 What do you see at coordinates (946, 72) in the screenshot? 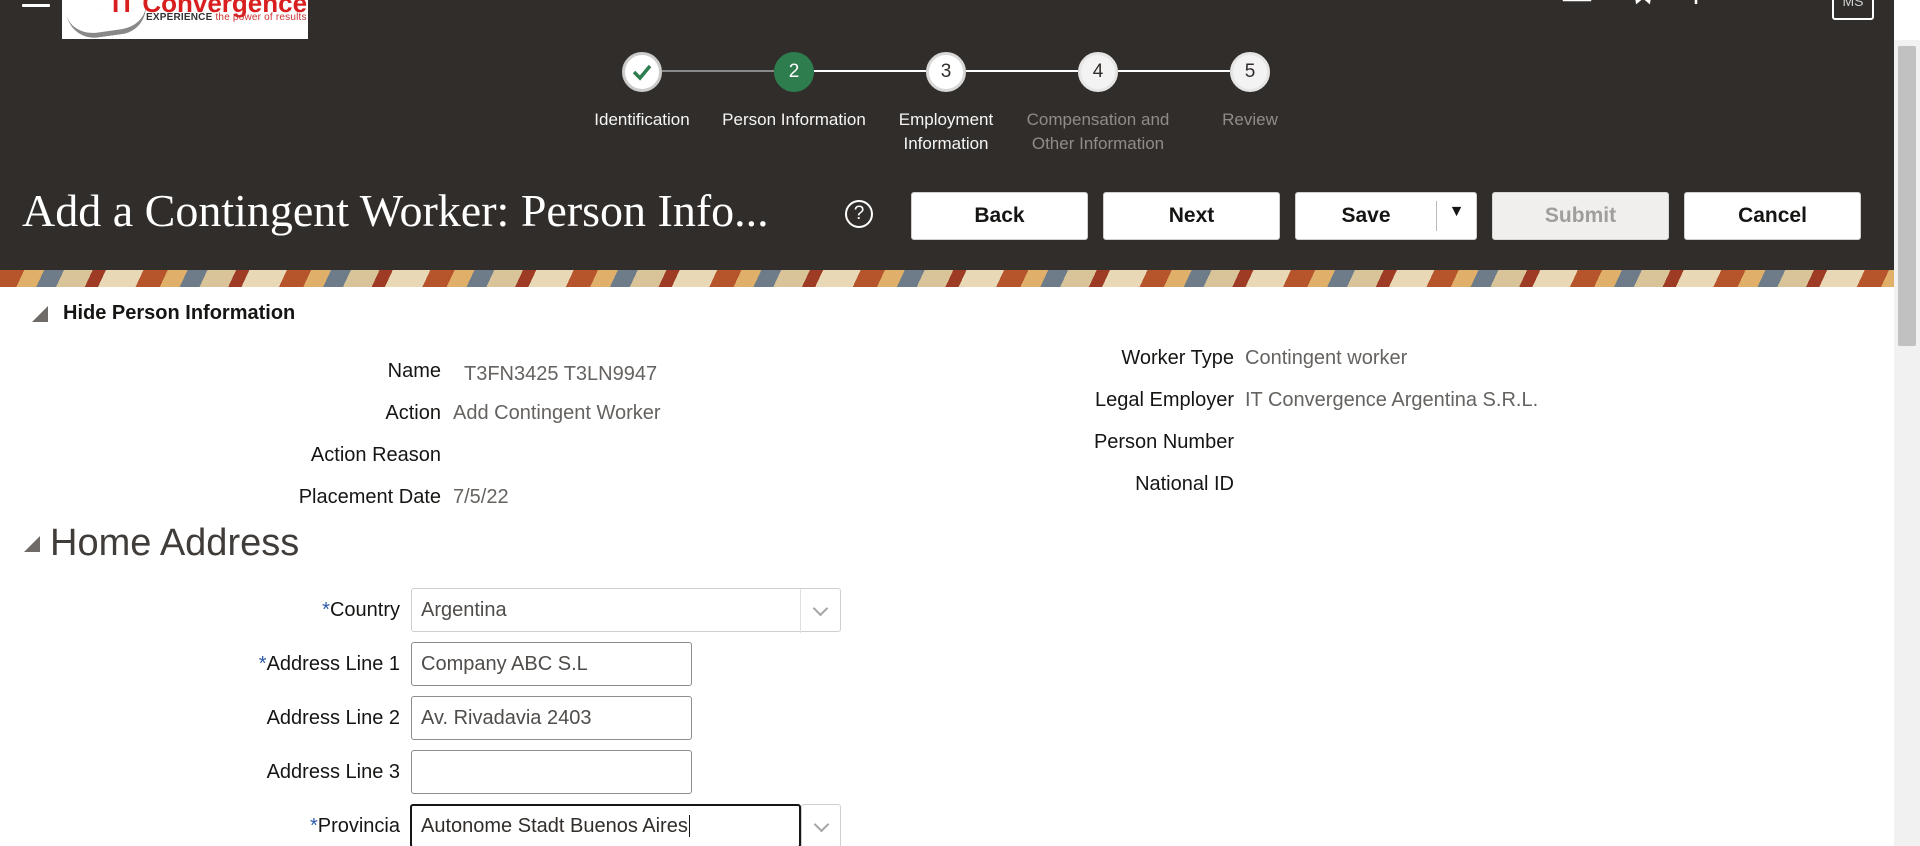
I see `train-step-employment-information: 3` at bounding box center [946, 72].